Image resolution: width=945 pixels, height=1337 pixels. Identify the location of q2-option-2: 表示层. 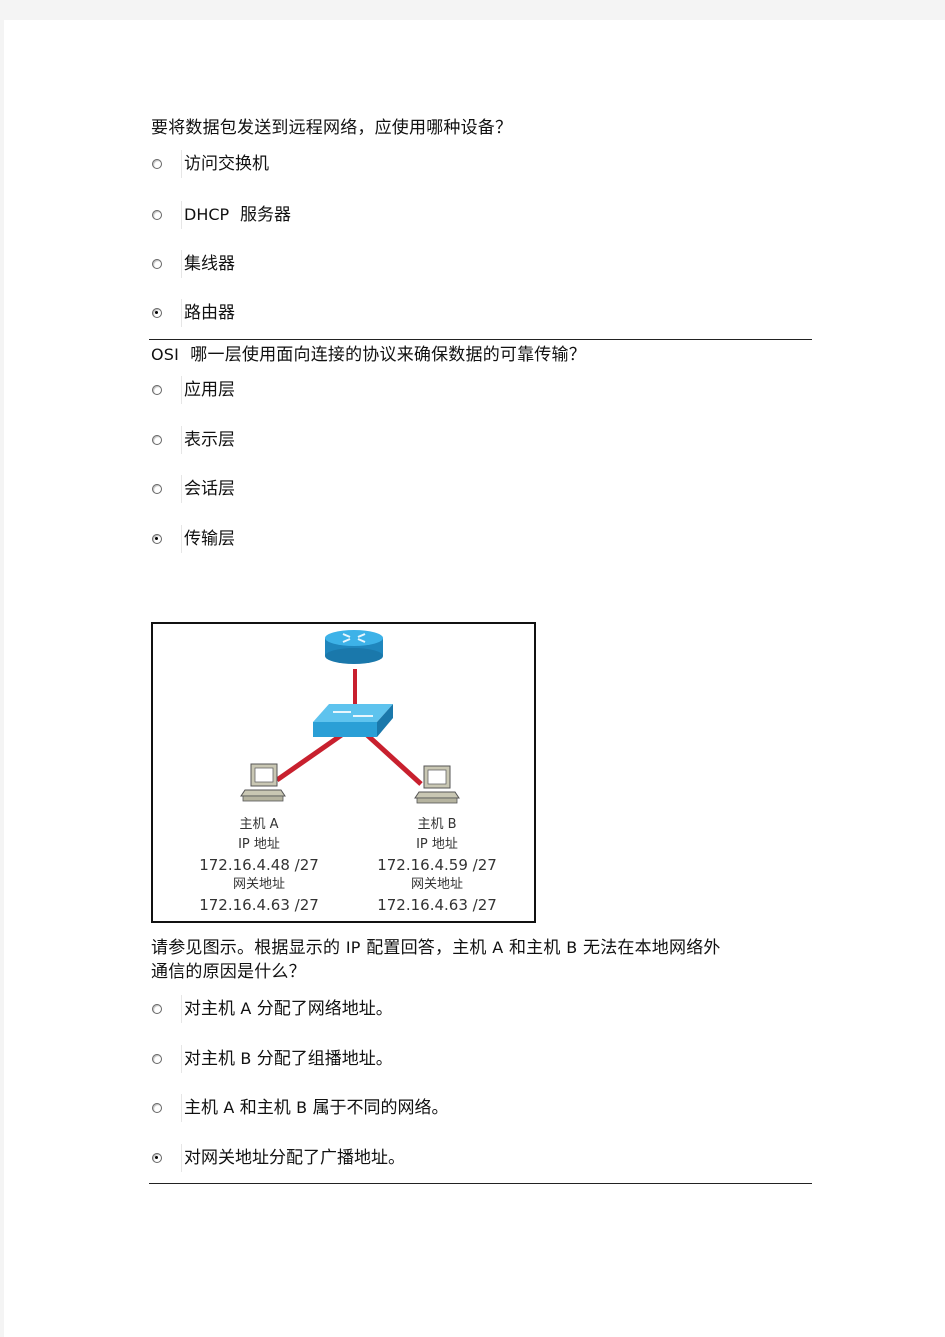
(193, 440).